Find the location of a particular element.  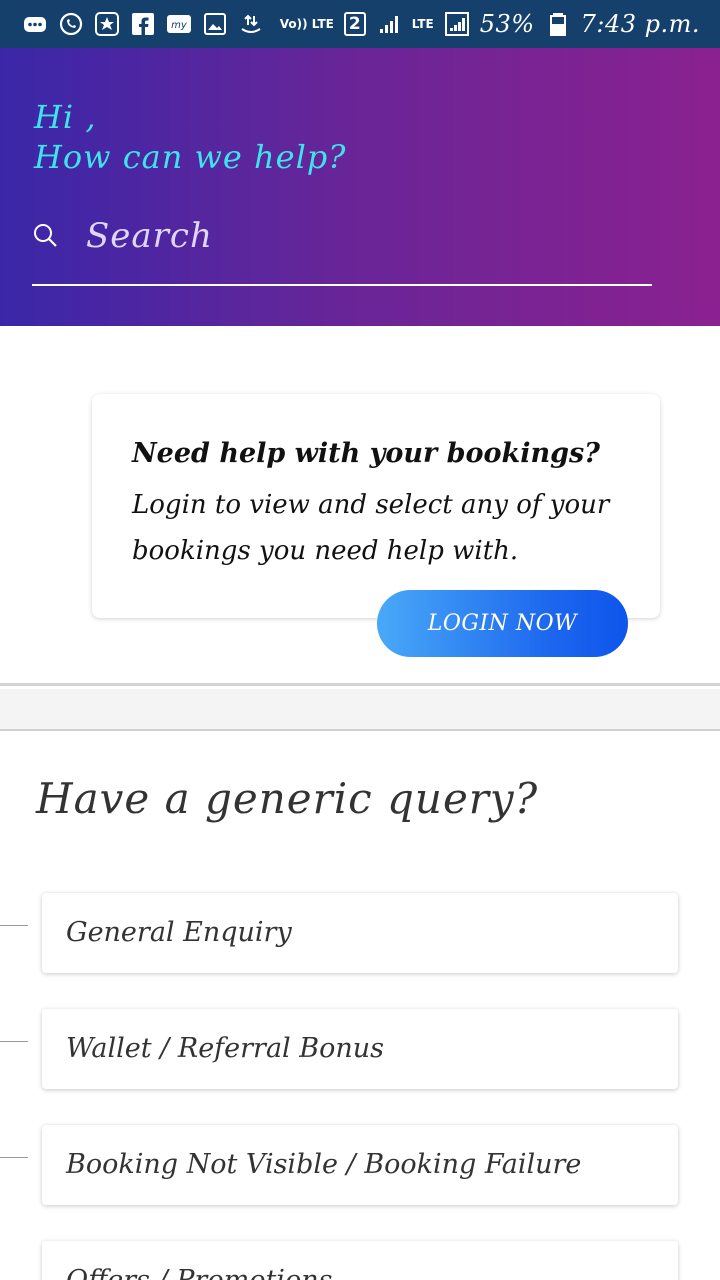

generic-query-title: Have a generic query? is located at coordinates (287, 798).